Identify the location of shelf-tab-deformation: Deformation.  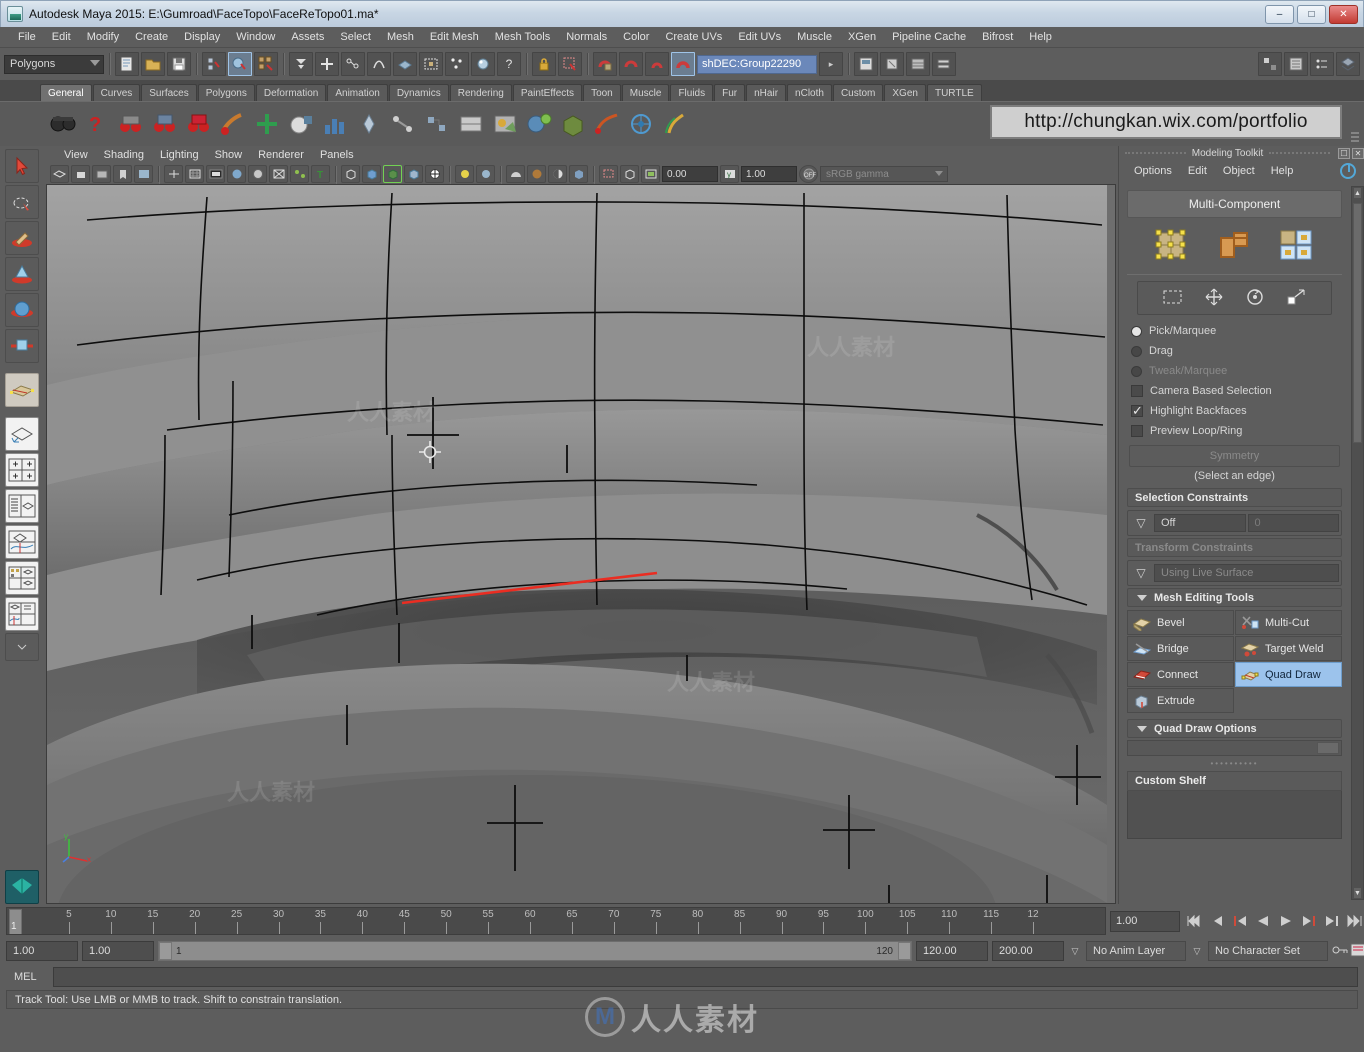
(291, 92).